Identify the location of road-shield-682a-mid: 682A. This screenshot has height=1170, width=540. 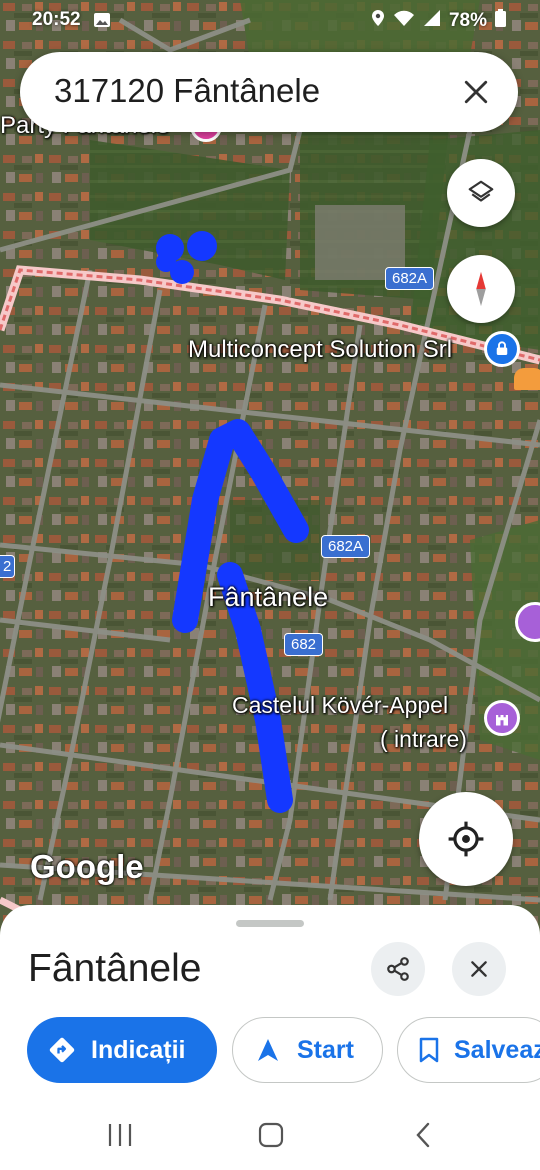
(346, 546).